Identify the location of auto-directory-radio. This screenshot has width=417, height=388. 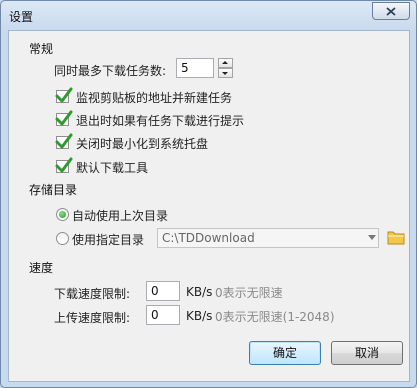
(62, 214).